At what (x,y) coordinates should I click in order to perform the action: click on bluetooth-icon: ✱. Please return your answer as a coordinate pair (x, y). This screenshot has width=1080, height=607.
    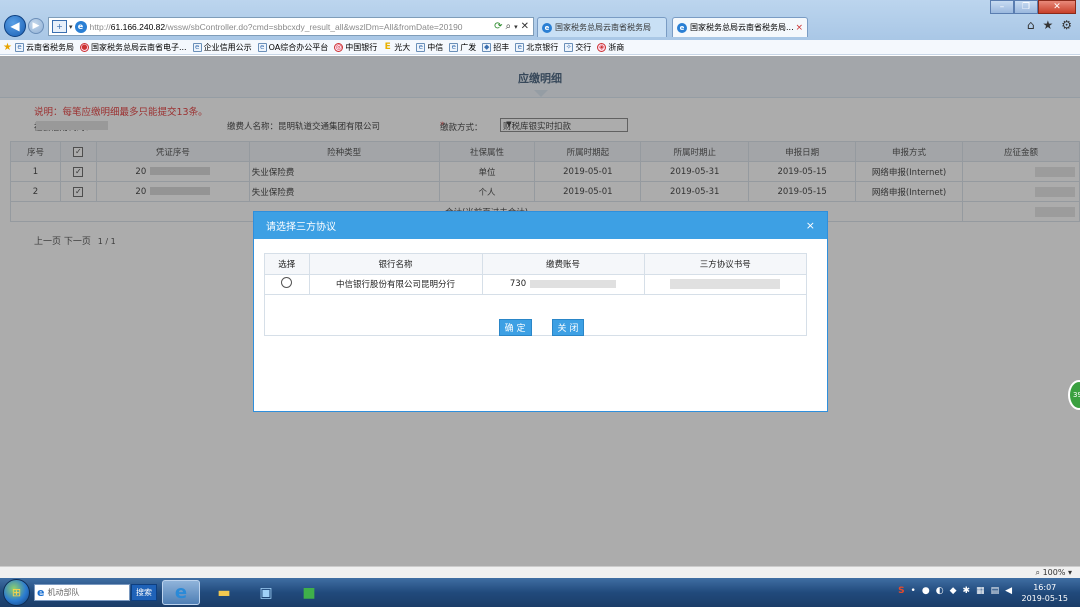
    Looking at the image, I should click on (967, 591).